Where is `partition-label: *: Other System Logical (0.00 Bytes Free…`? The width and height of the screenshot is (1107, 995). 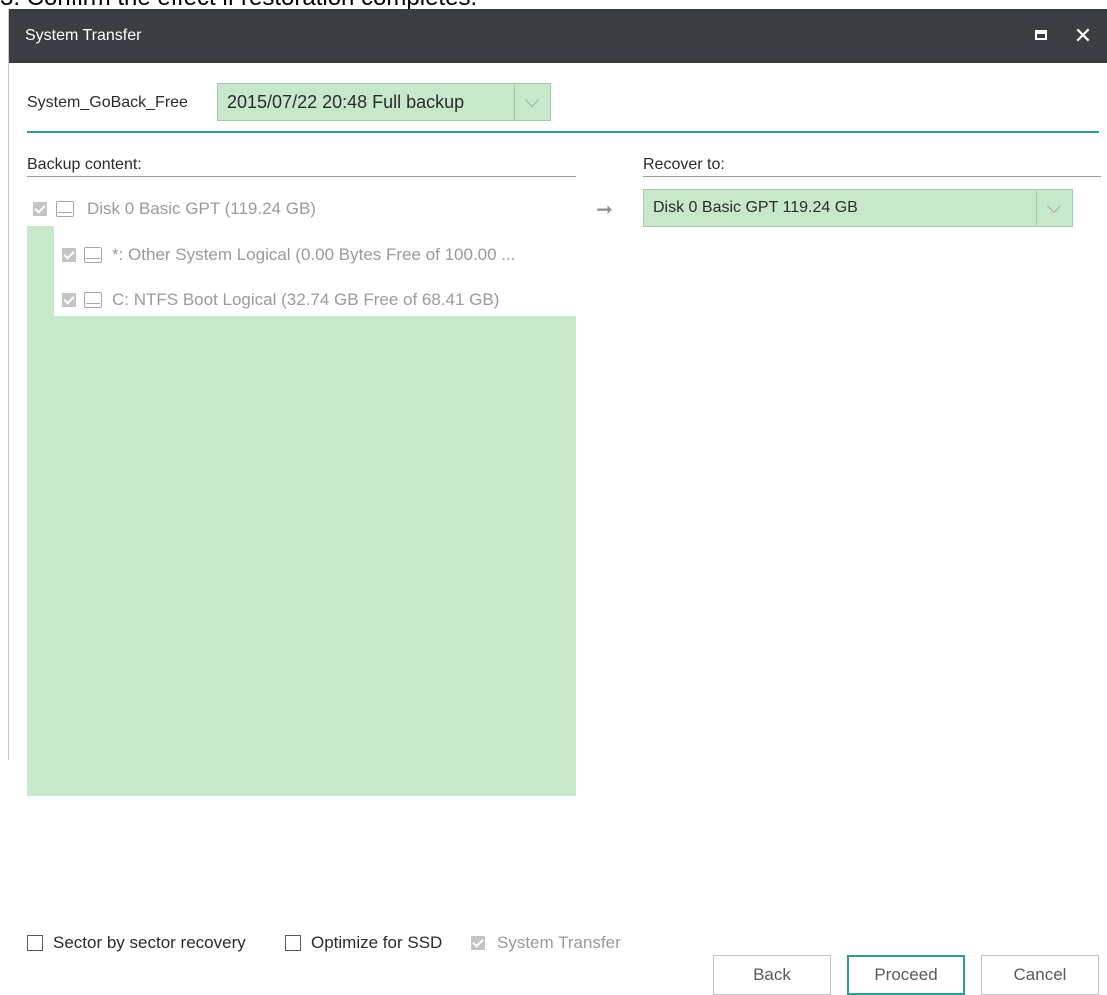
partition-label: *: Other System Logical (0.00 Bytes Free… is located at coordinates (314, 254).